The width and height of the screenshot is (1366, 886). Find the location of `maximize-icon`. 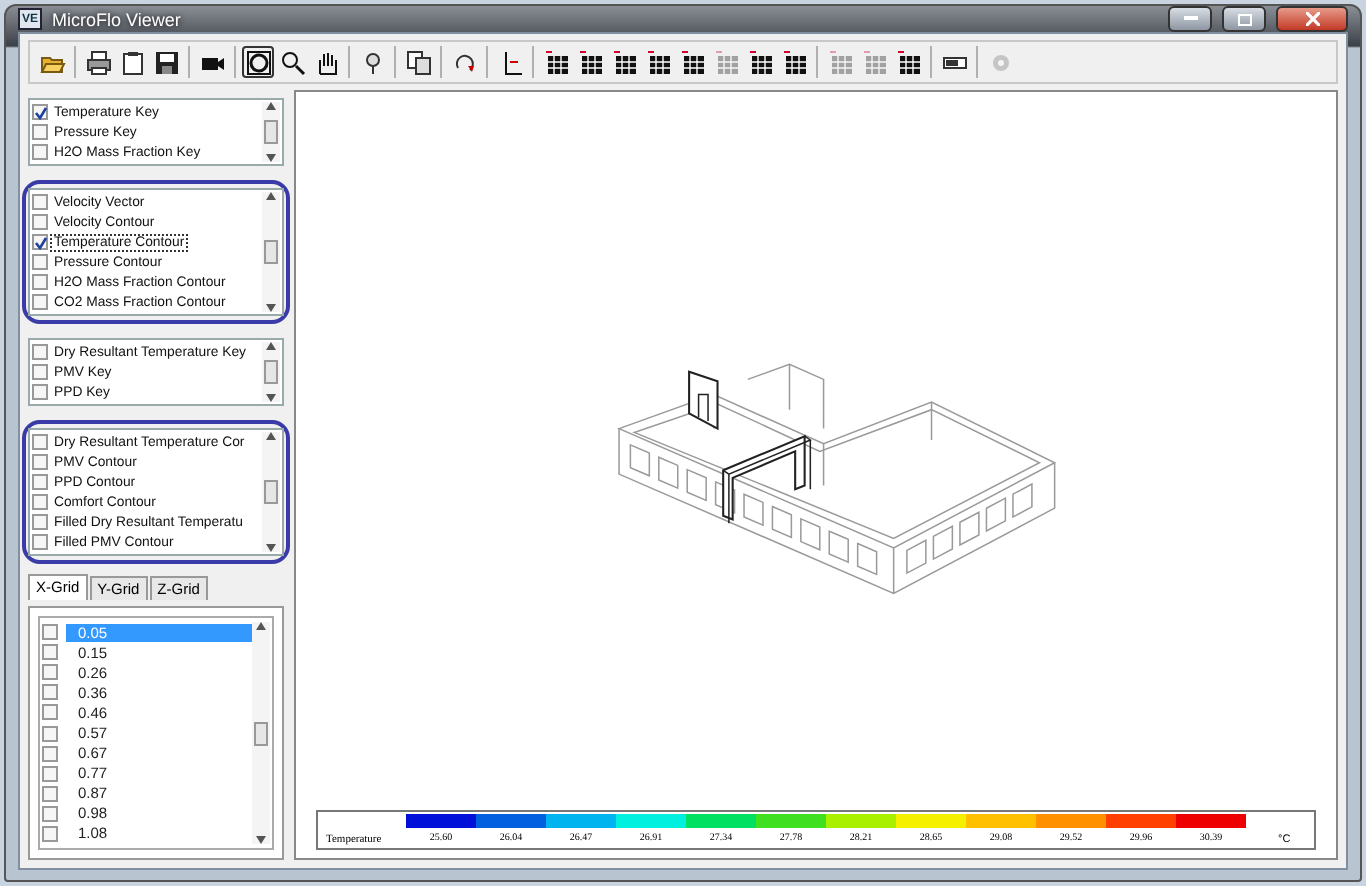

maximize-icon is located at coordinates (1244, 19).